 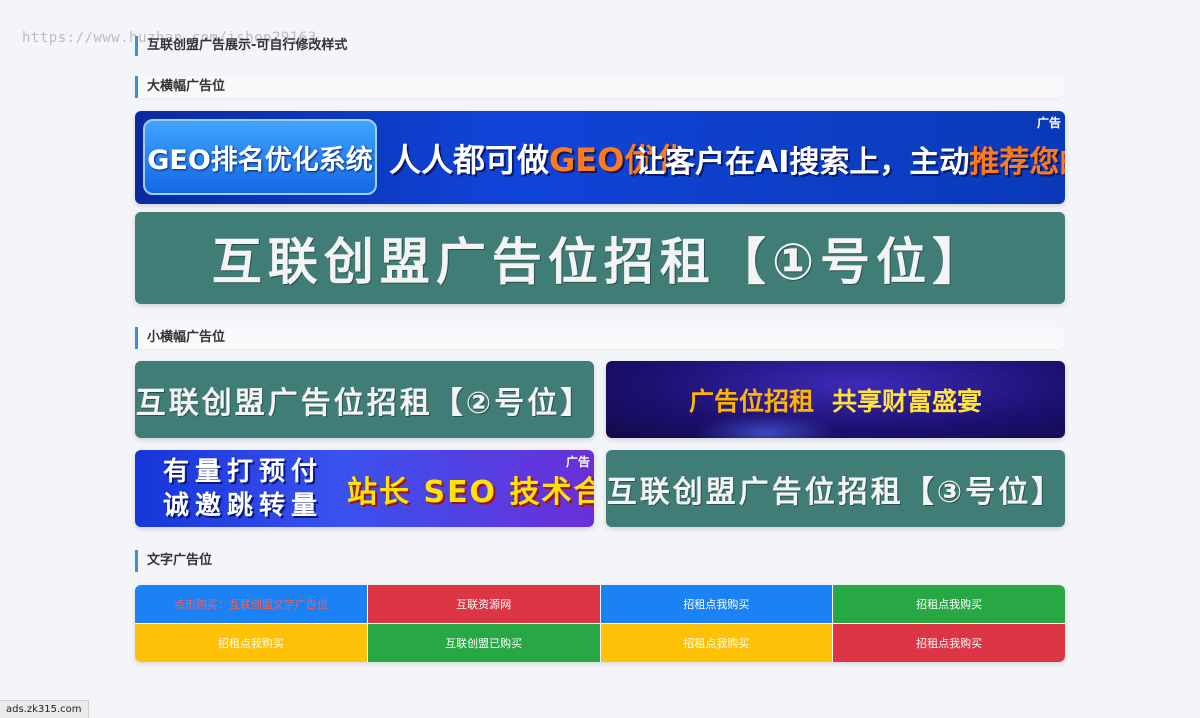 I want to click on seo-banner: 有量打预付 诚邀跳转量 站长 SEO 技术合作 广告, so click(x=364, y=488).